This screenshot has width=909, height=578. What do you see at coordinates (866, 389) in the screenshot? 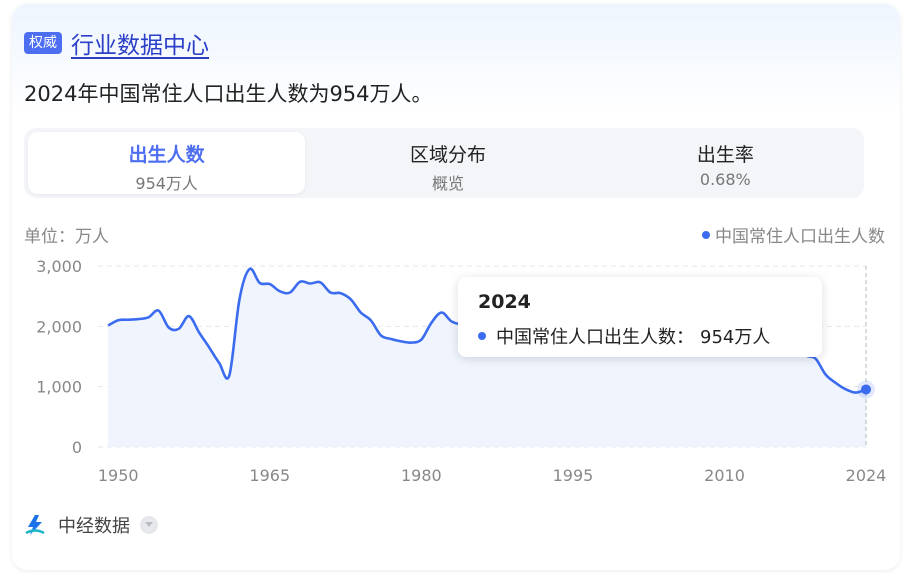
I see `highlight-point` at bounding box center [866, 389].